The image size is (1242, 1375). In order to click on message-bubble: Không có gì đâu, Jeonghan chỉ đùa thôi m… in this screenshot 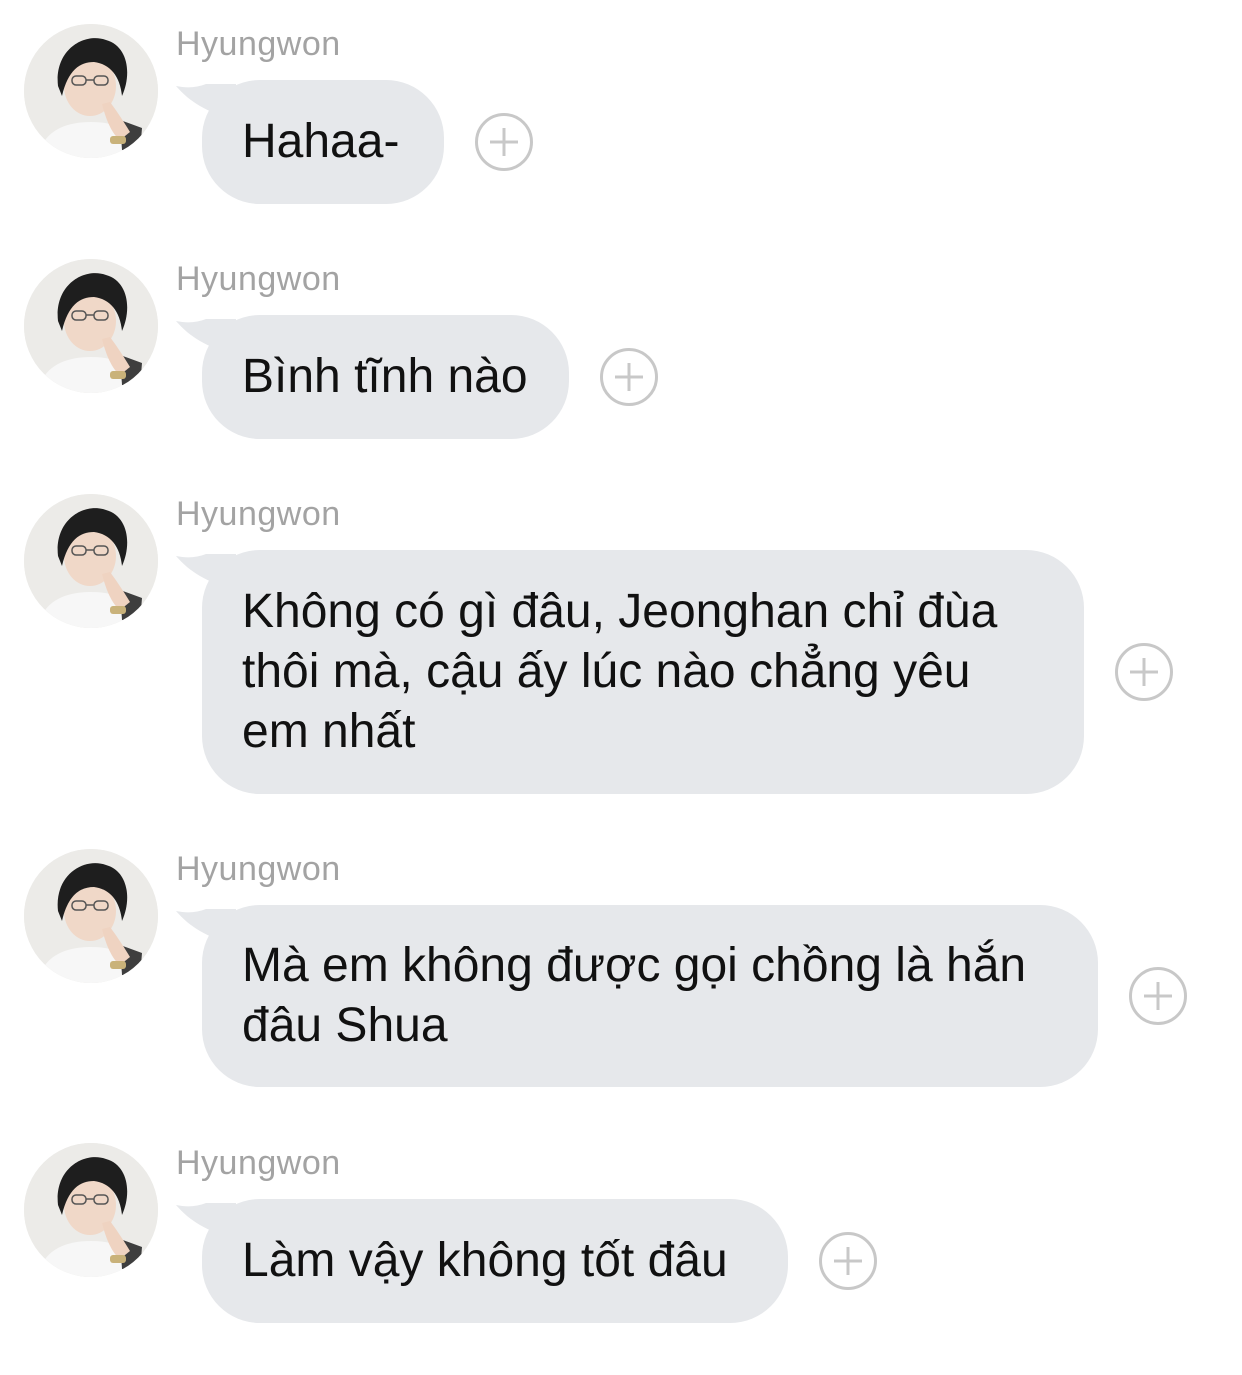, I will do `click(643, 672)`.